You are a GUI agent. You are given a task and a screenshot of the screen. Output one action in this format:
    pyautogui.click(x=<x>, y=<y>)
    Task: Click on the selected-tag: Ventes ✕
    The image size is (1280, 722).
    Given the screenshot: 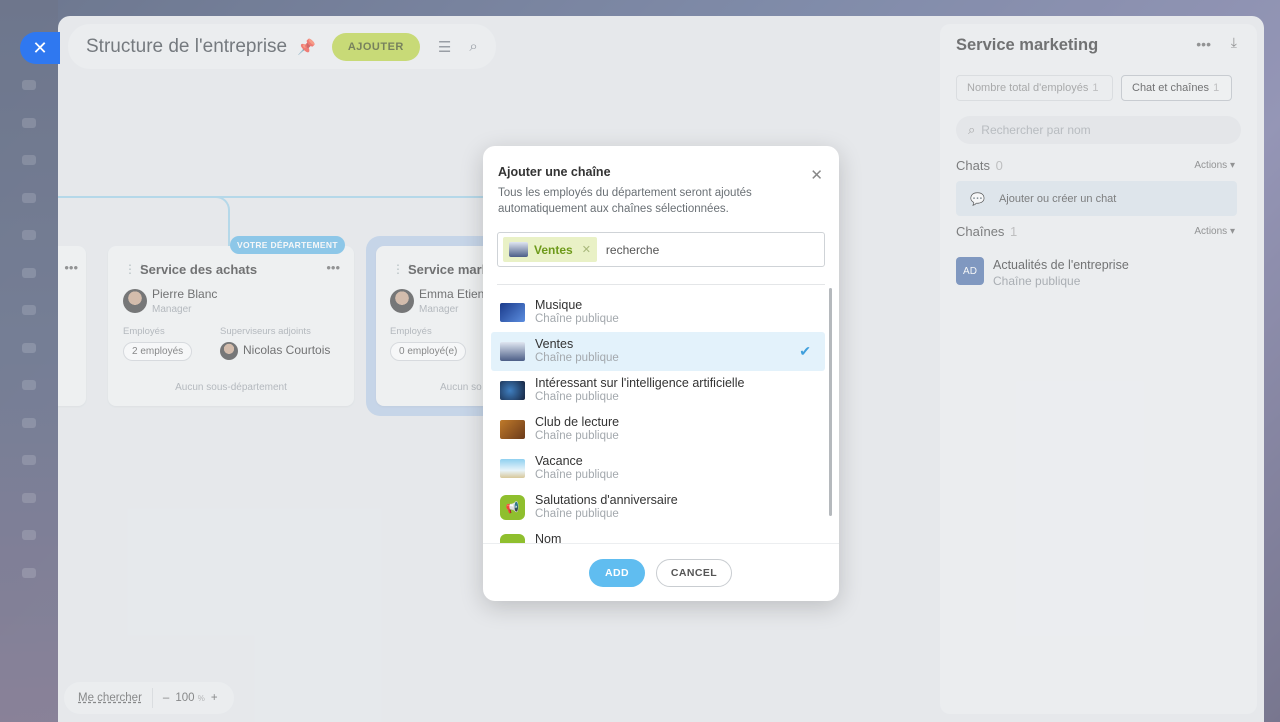 What is the action you would take?
    pyautogui.click(x=550, y=249)
    